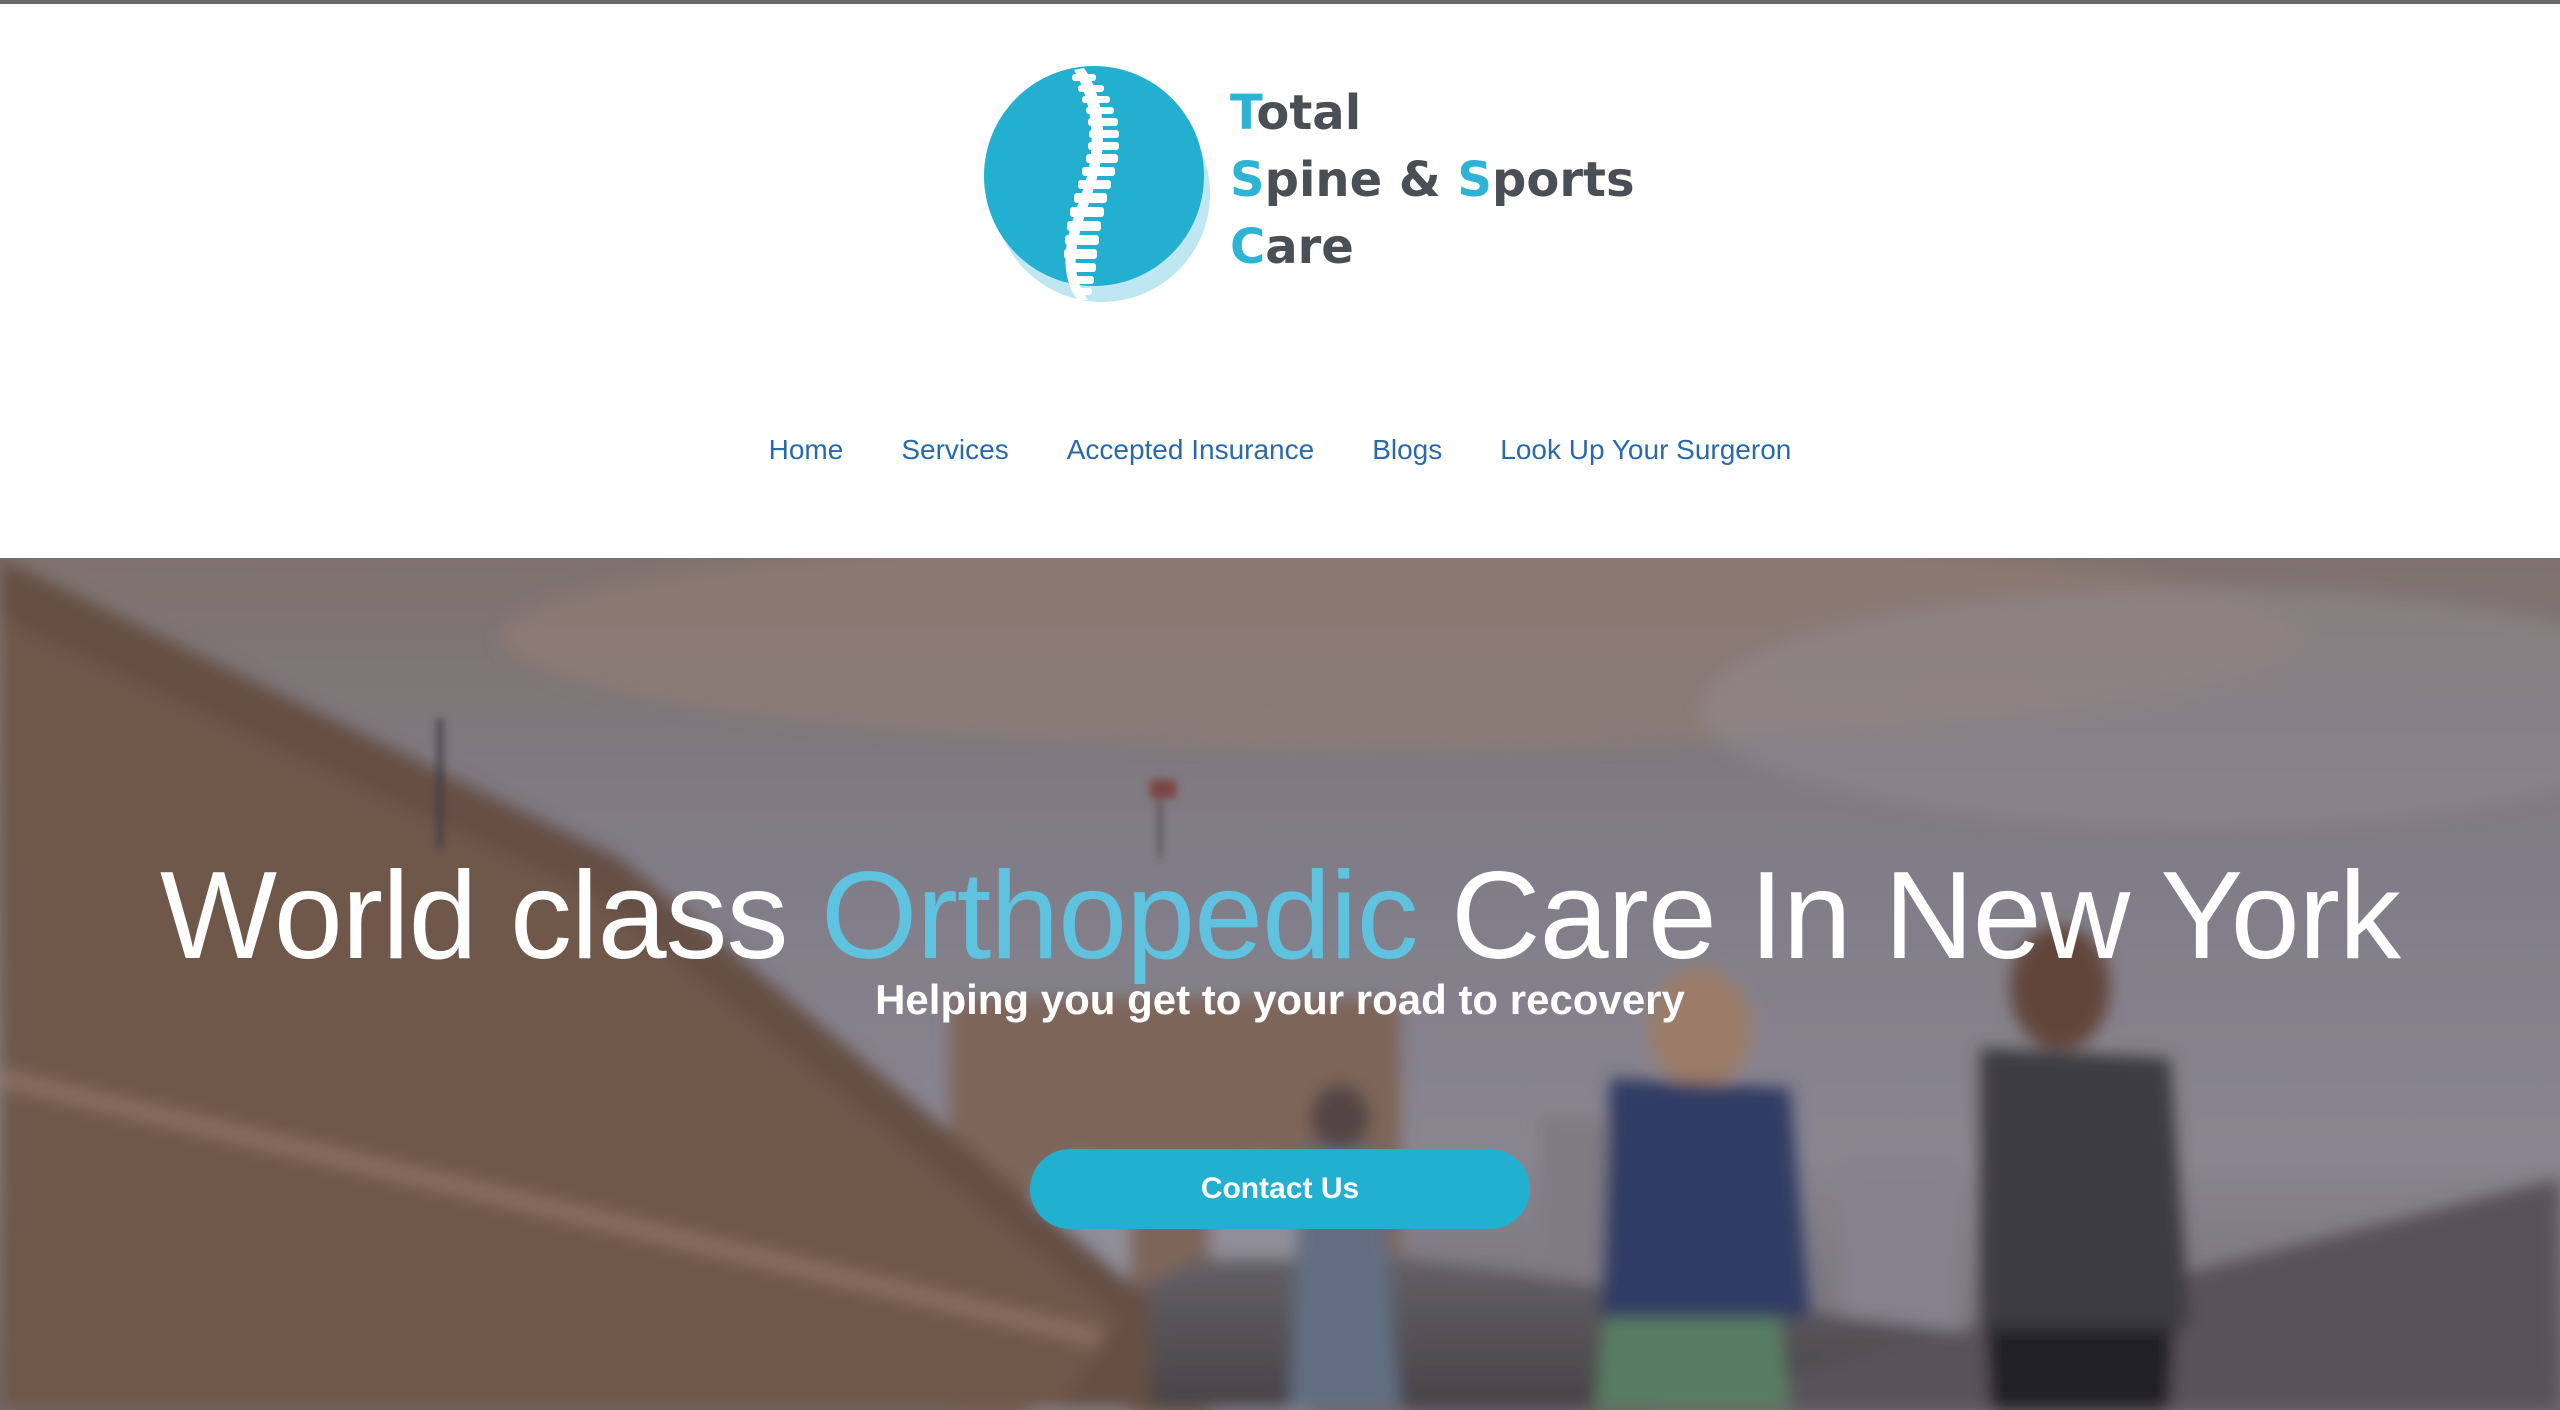  I want to click on brand-line-2: Spine & Sports, so click(1432, 180).